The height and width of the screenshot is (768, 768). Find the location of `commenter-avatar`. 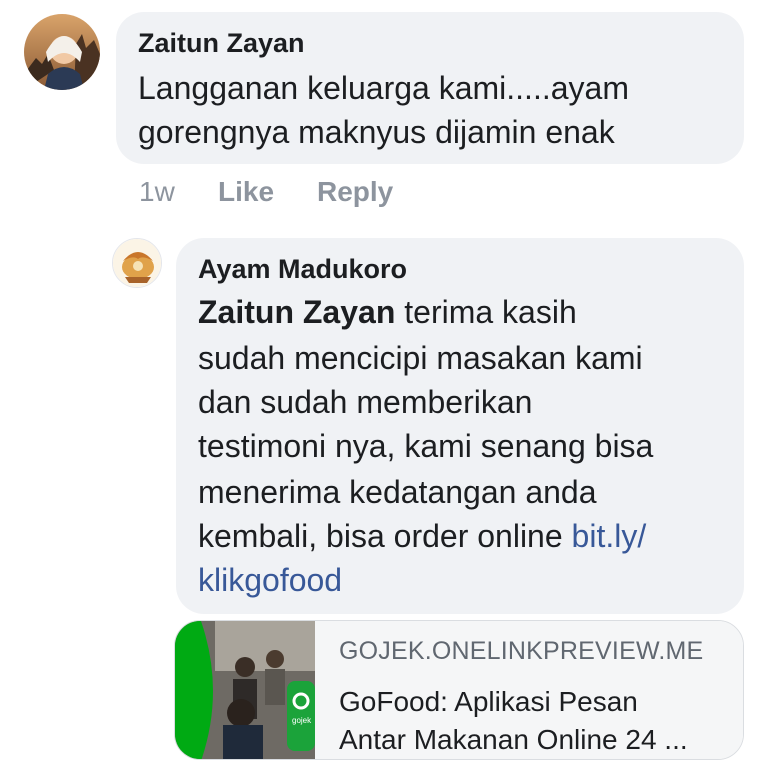

commenter-avatar is located at coordinates (62, 52).